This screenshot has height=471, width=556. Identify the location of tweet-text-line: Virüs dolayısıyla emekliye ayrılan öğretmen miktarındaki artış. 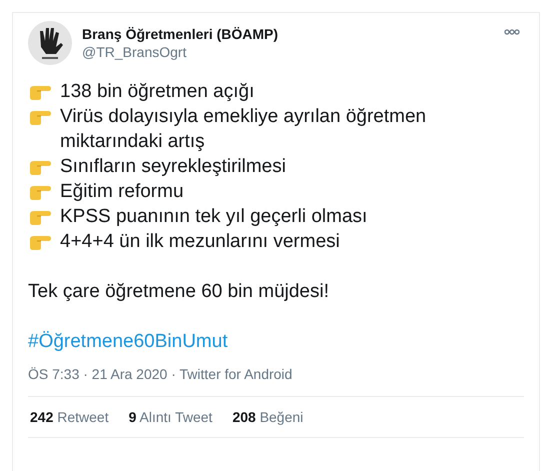
(244, 129).